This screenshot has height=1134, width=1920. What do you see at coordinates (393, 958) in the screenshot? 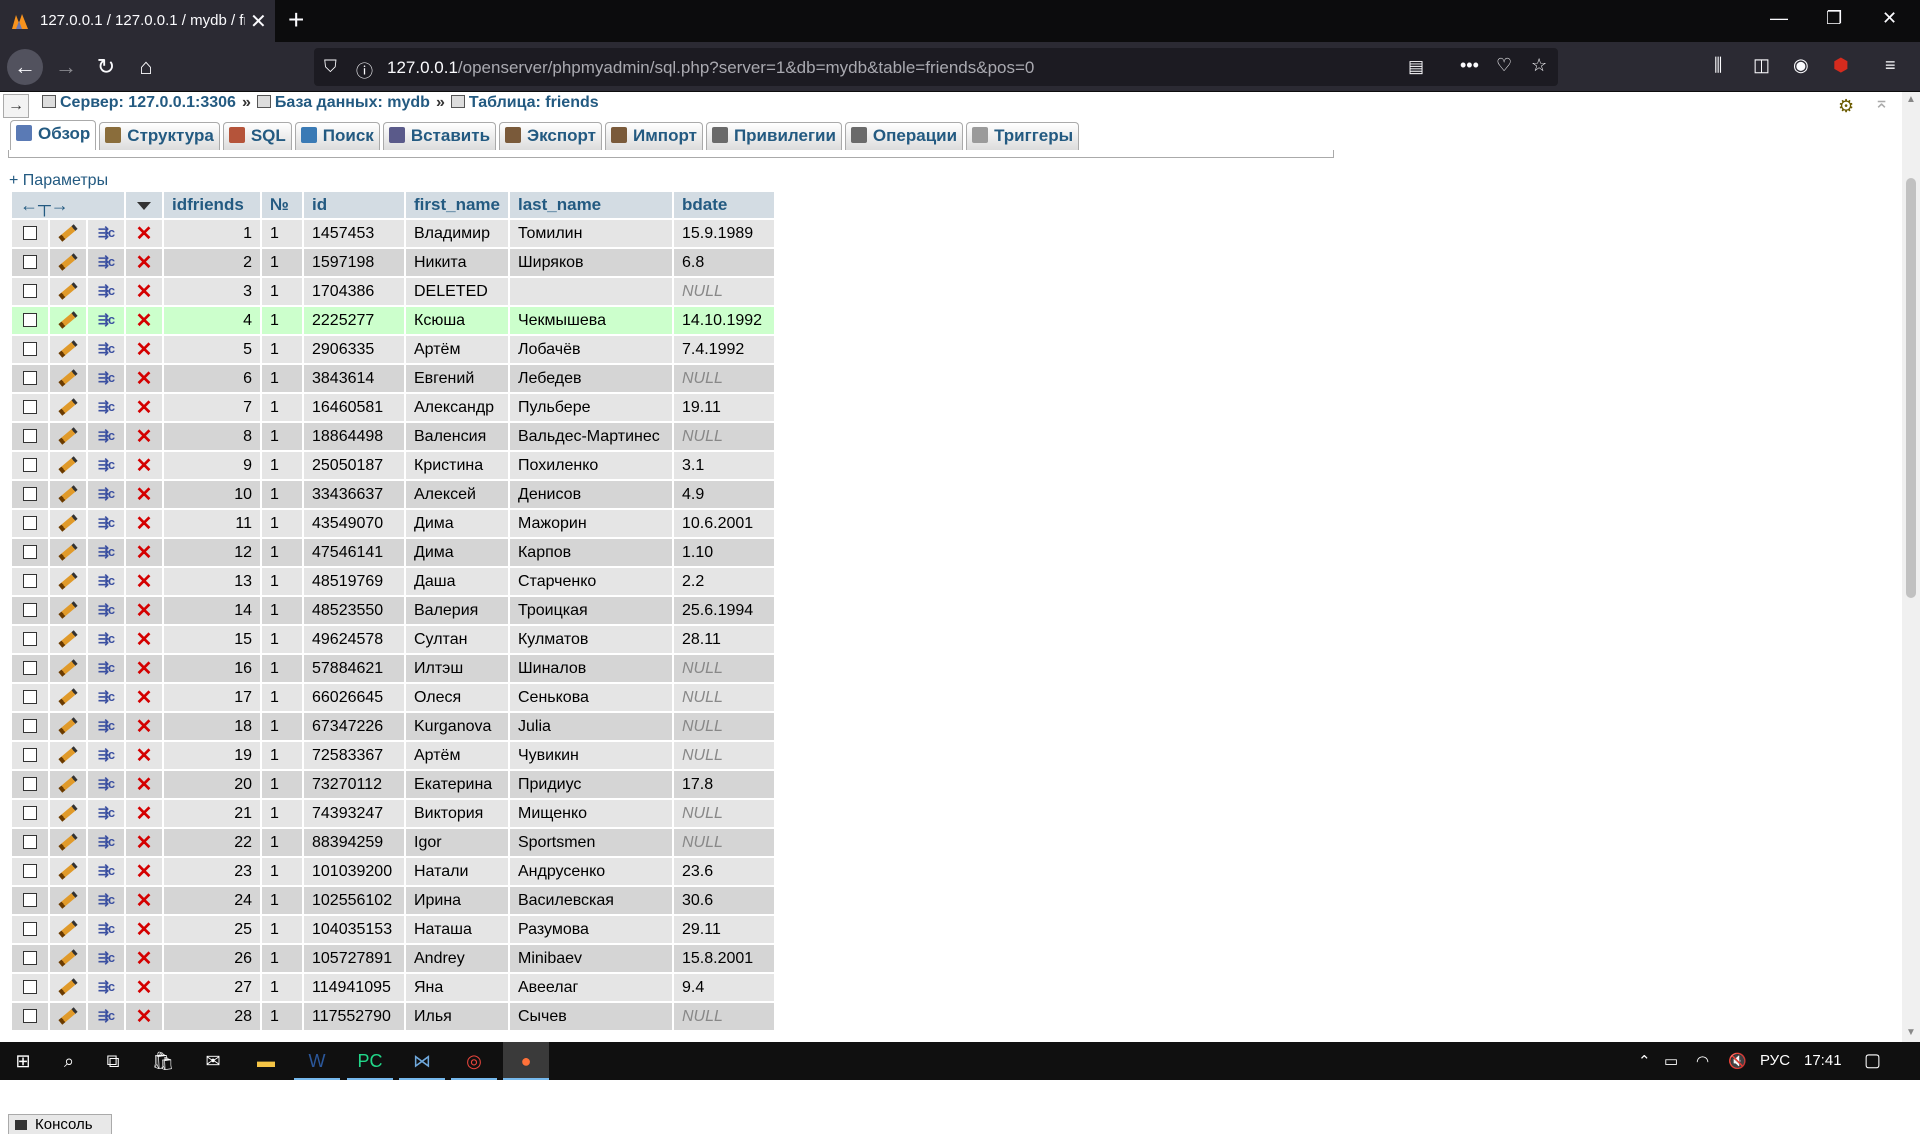
I see `table-row: ⇶c ✕ 26 1 105727891 Andrey Minibaev 15.8.2001` at bounding box center [393, 958].